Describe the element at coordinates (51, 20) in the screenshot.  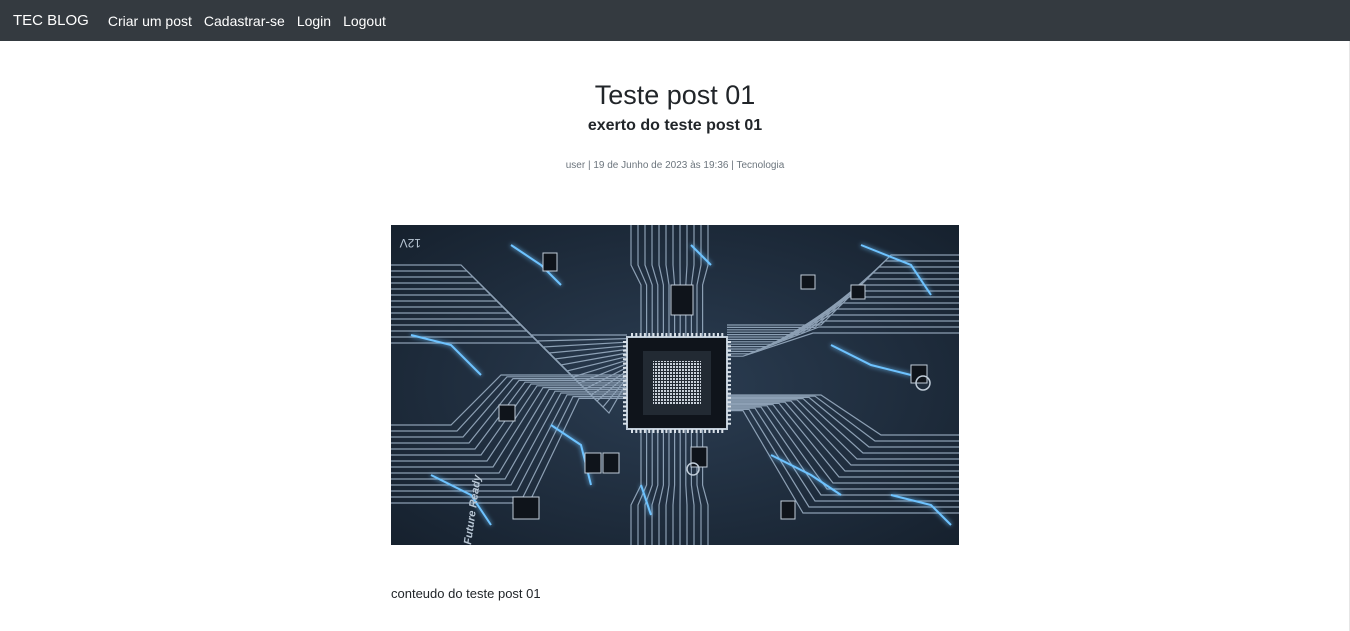
I see `brand-link: TEC BLOG` at that location.